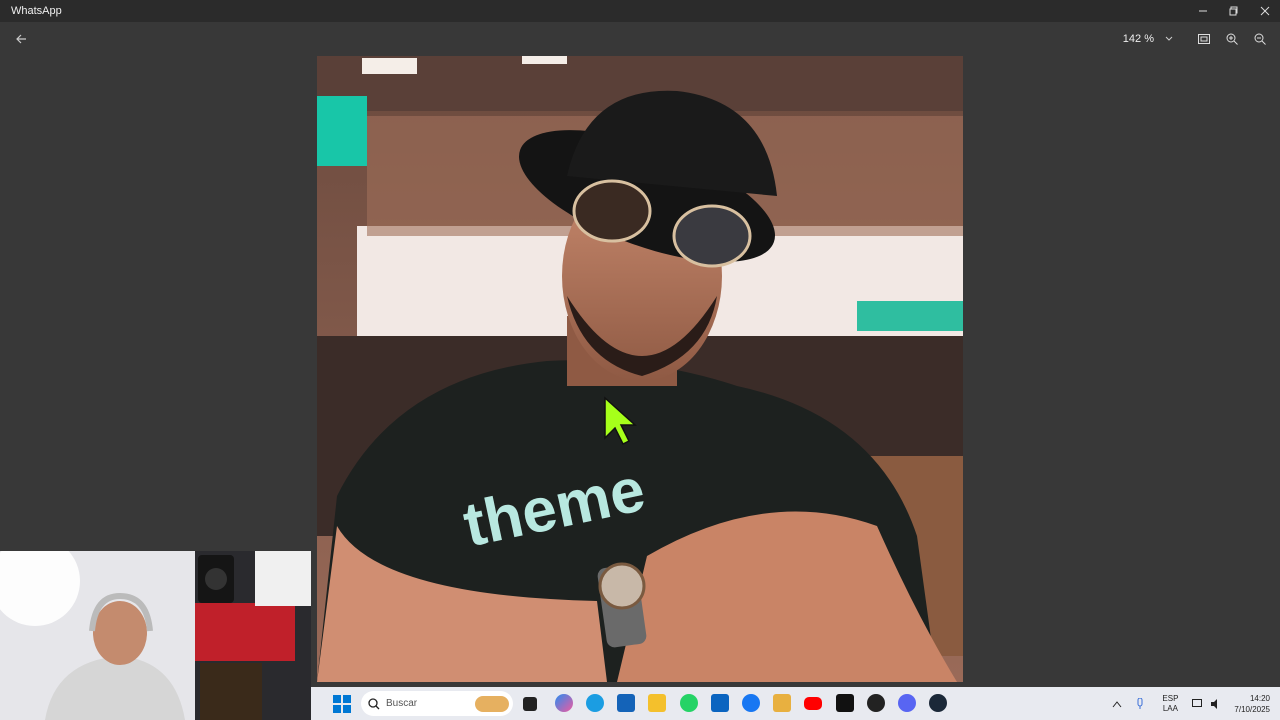 The image size is (1280, 720). Describe the element at coordinates (1170, 698) in the screenshot. I see `language-code: ESP` at that location.